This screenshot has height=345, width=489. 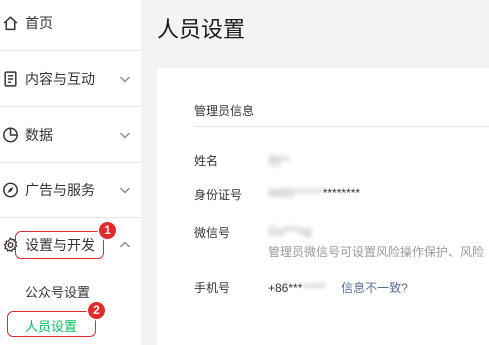 What do you see at coordinates (10, 78) in the screenshot?
I see `document-icon` at bounding box center [10, 78].